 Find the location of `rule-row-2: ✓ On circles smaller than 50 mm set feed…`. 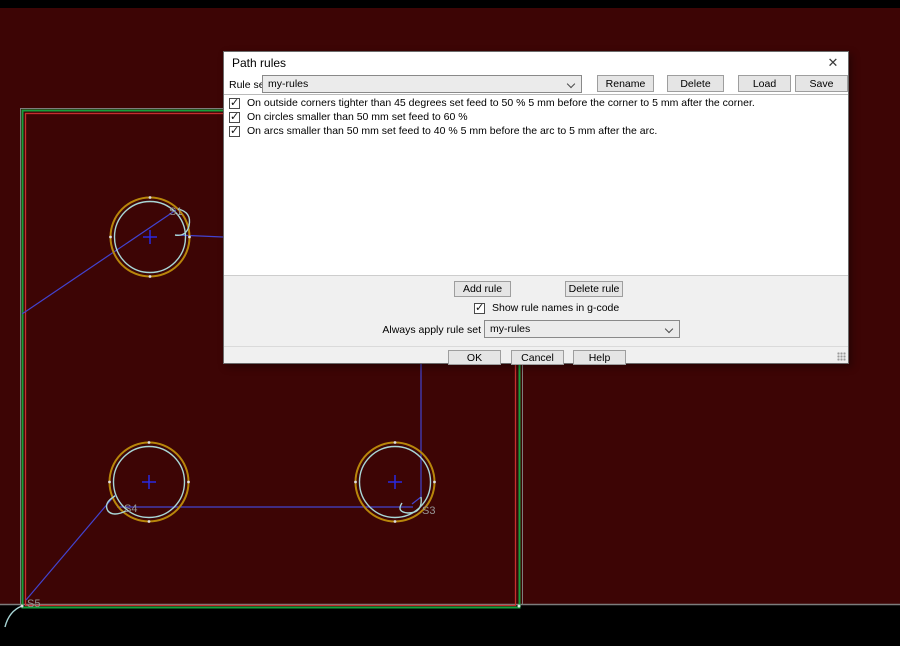

rule-row-2: ✓ On circles smaller than 50 mm set feed… is located at coordinates (536, 117).